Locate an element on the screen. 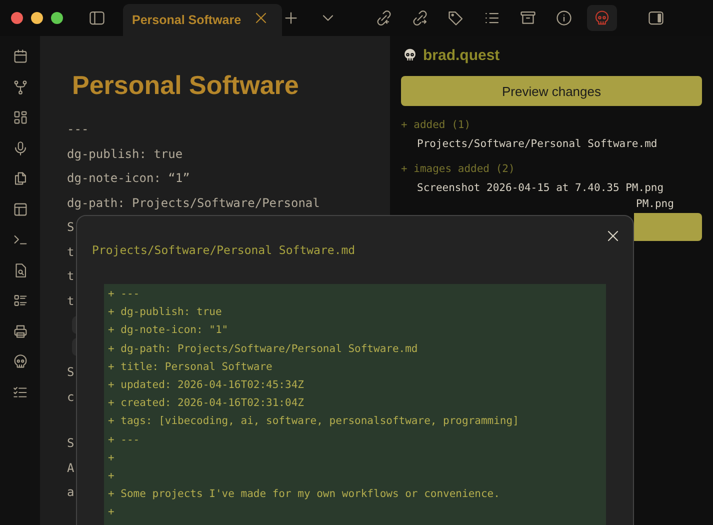 The height and width of the screenshot is (525, 713). note-line: A is located at coordinates (70, 468).